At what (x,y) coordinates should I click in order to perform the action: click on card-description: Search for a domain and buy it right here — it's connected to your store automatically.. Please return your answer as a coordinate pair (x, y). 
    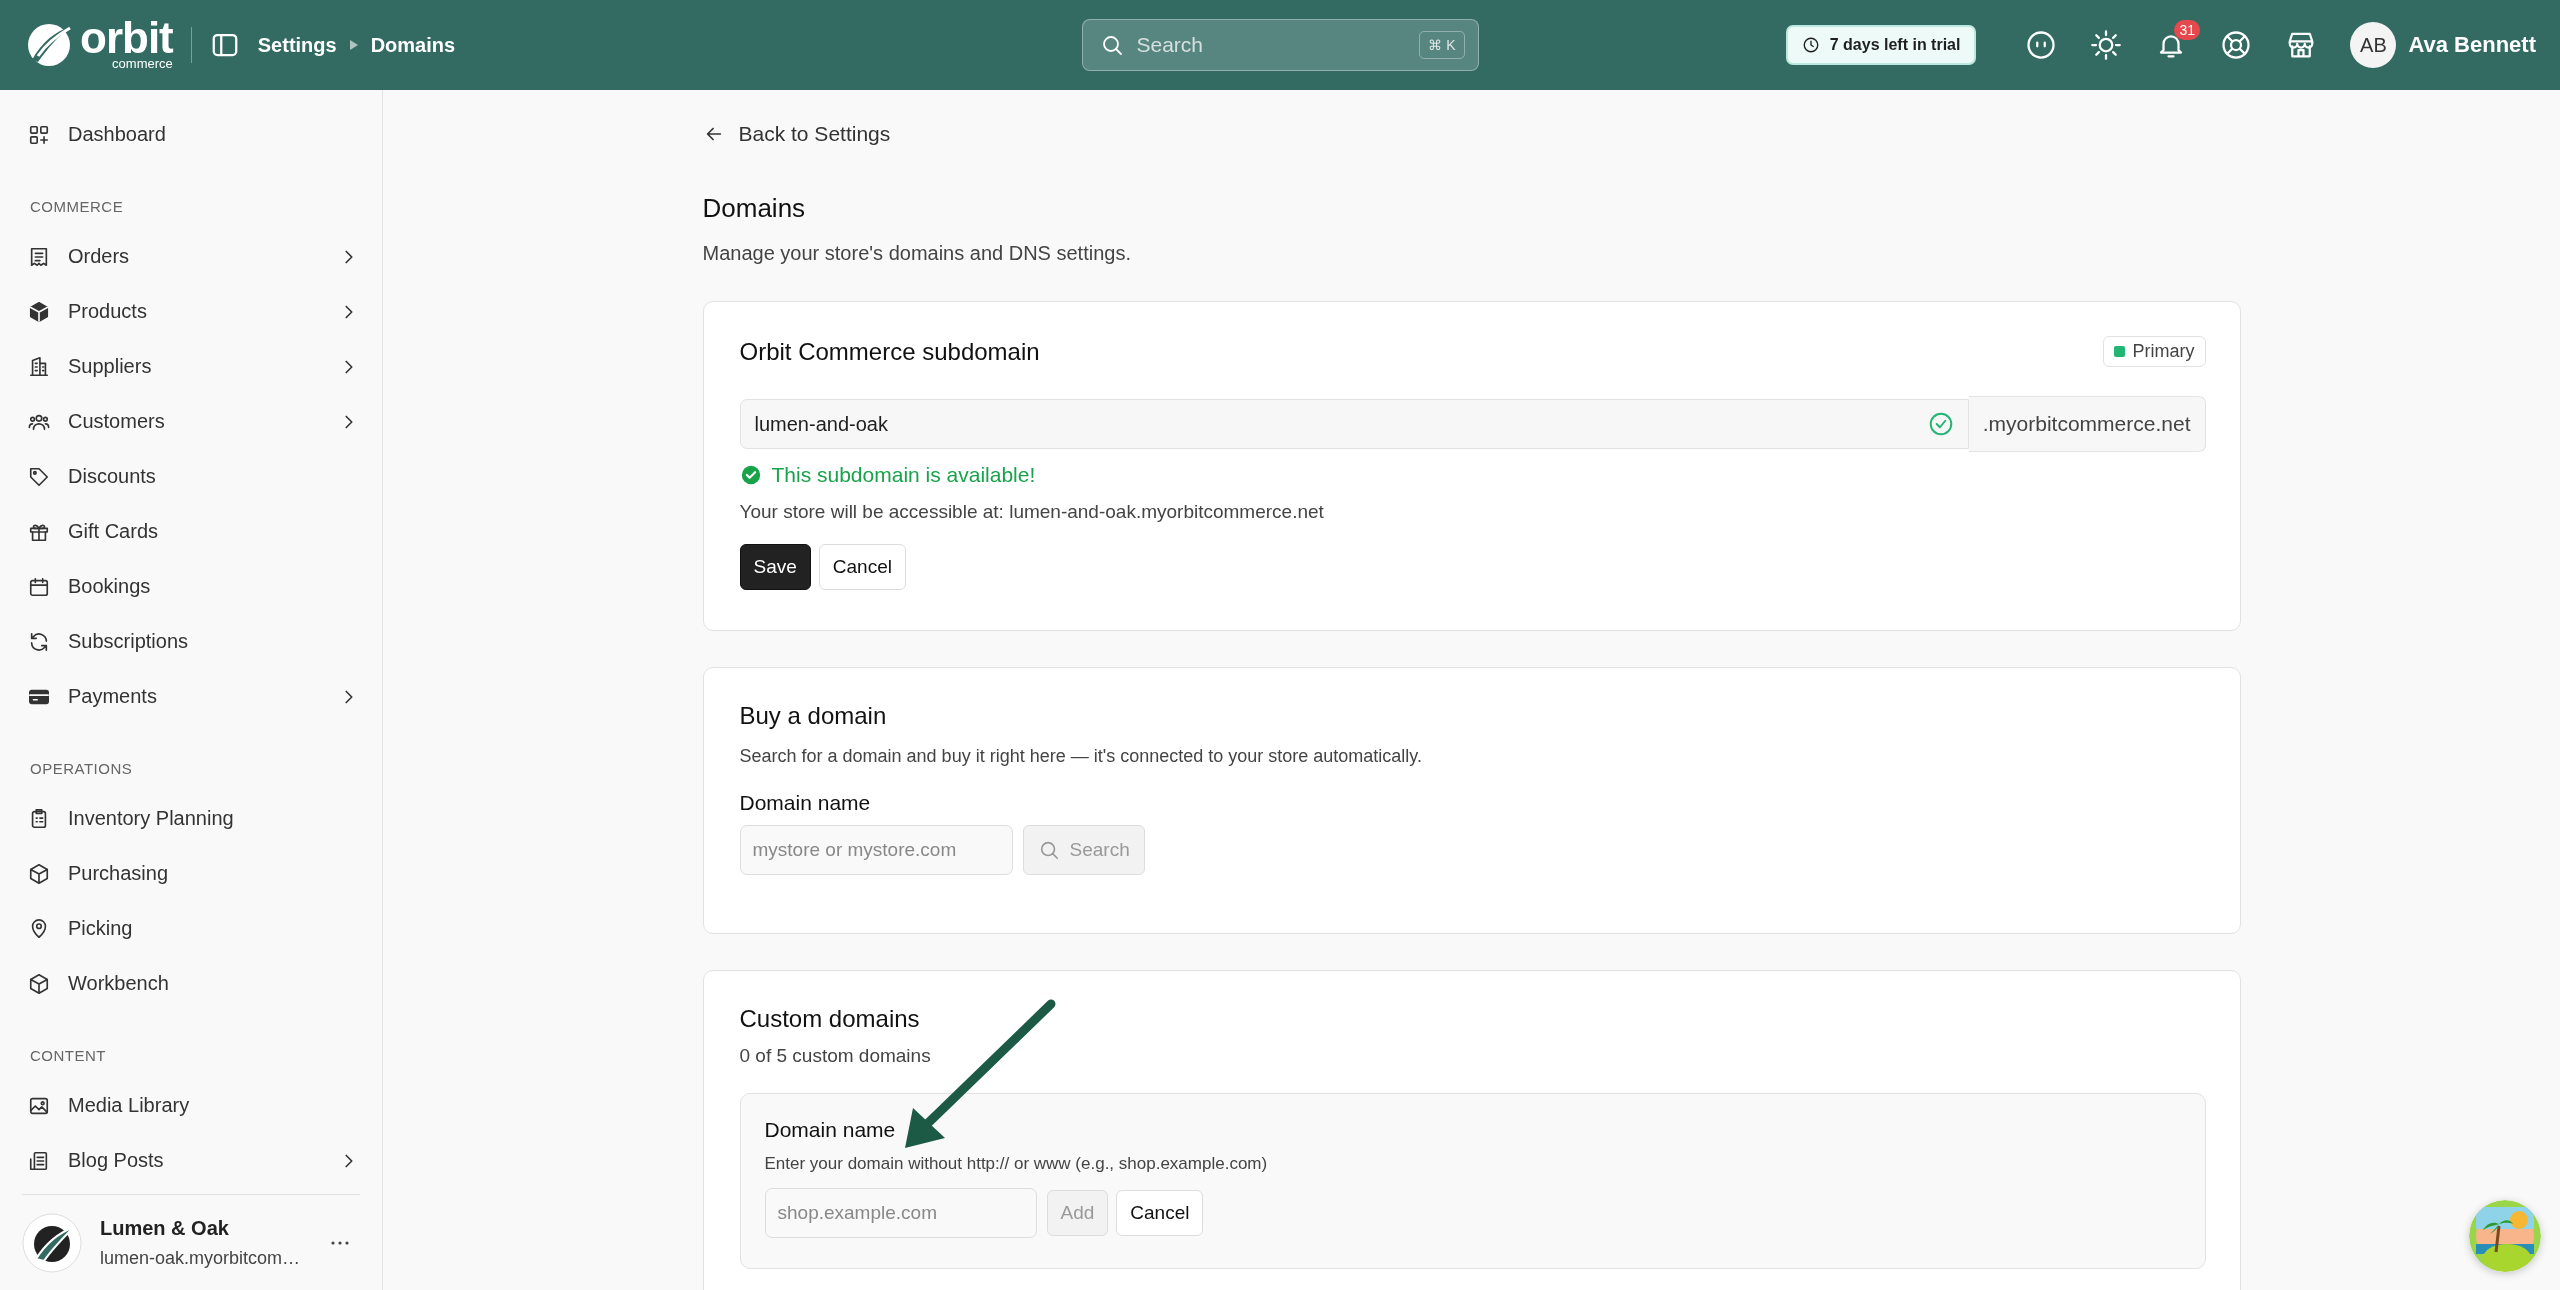
    Looking at the image, I should click on (1081, 756).